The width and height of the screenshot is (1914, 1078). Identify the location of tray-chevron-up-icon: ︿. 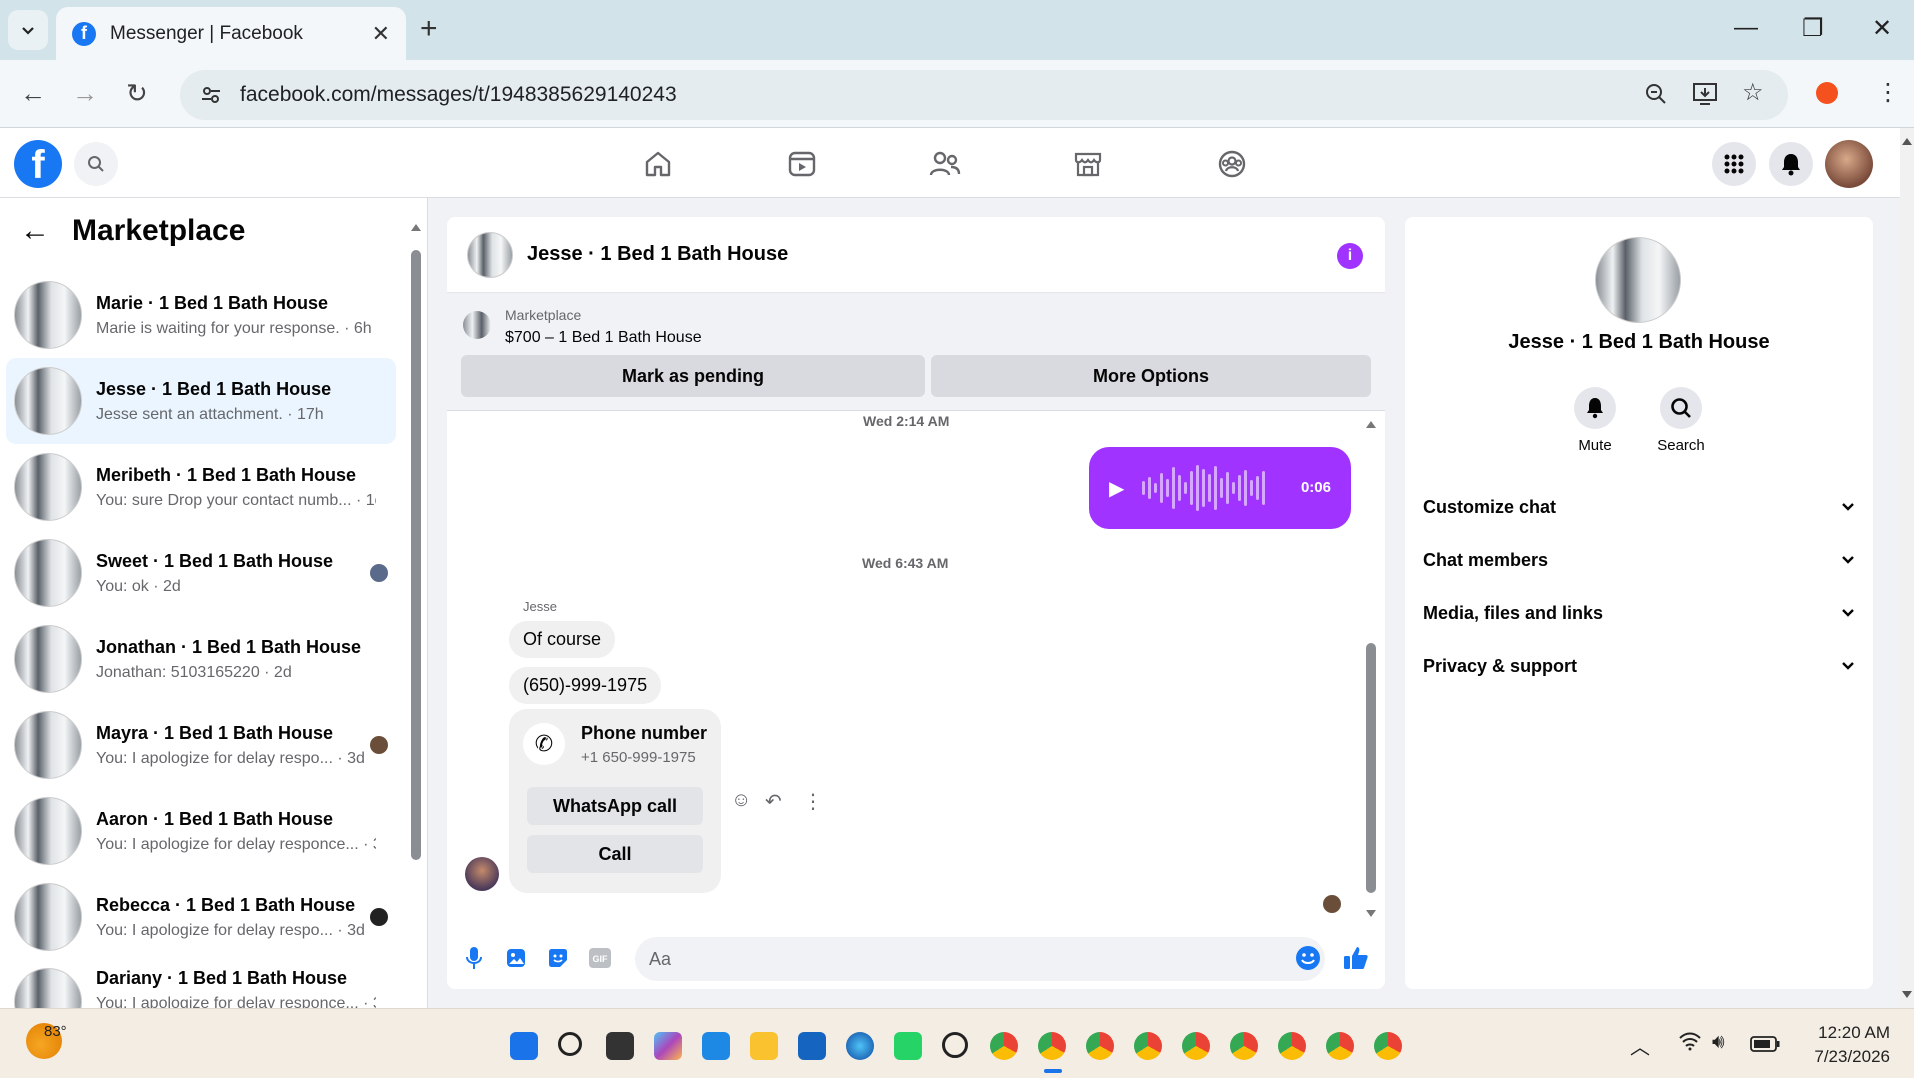
(1640, 1045).